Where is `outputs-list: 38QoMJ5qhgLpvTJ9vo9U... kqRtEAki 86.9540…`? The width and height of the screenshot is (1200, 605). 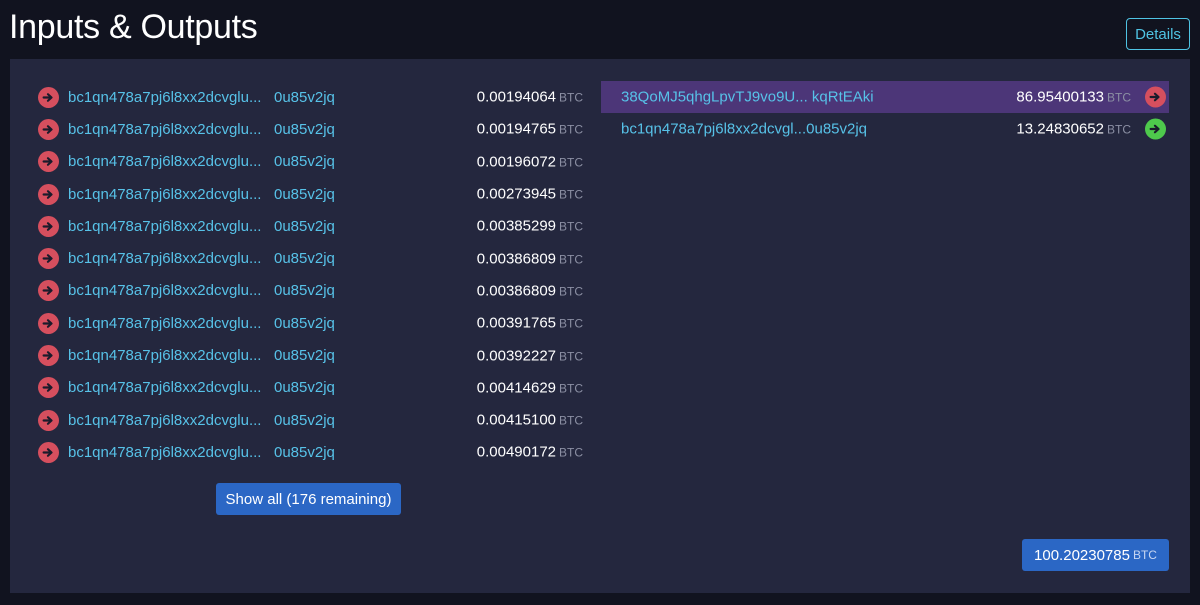 outputs-list: 38QoMJ5qhgLpvTJ9vo9U... kqRtEAki 86.9540… is located at coordinates (885, 113).